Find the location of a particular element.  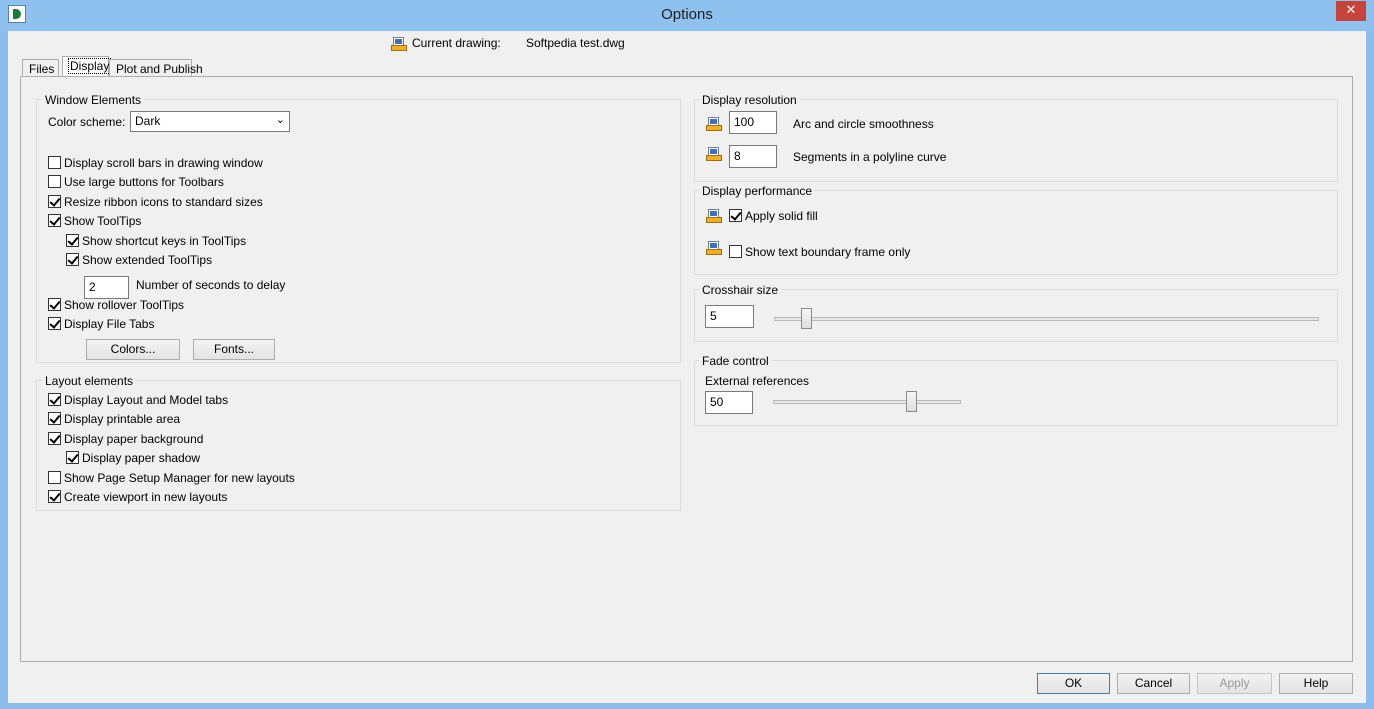

checkbox-extended-tooltips is located at coordinates (72, 259).